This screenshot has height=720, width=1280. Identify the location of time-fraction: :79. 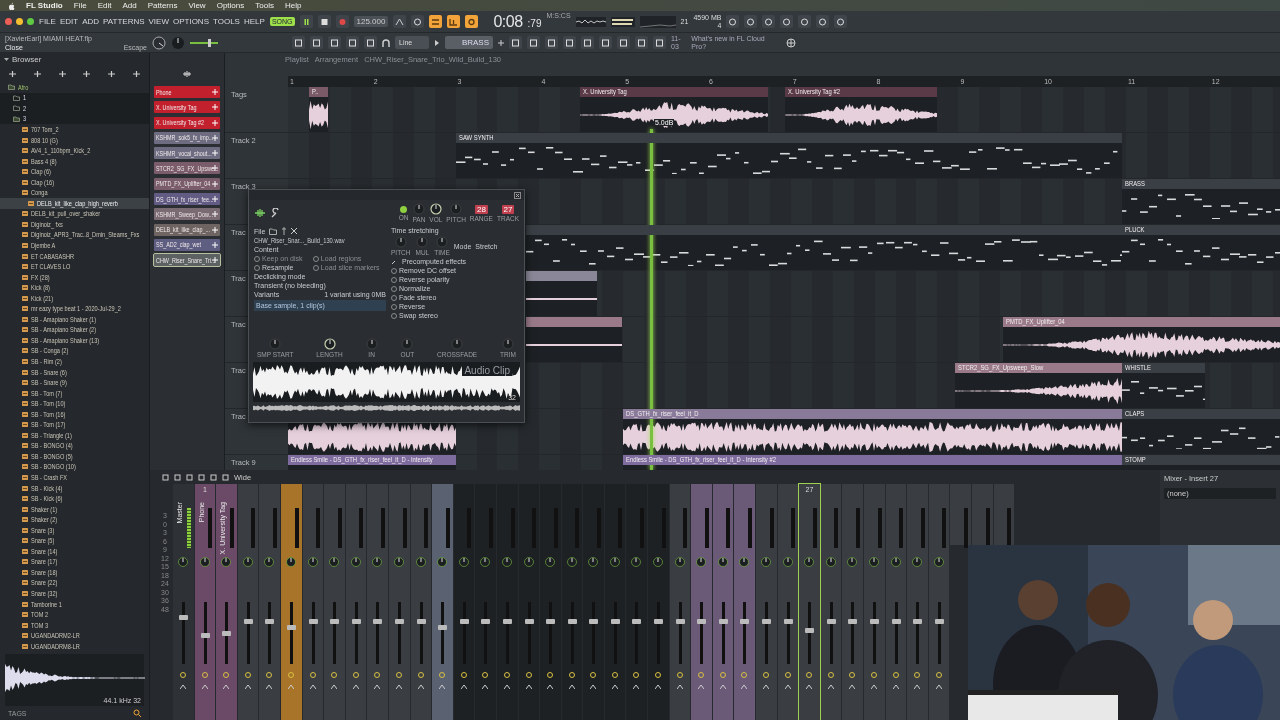
(534, 23).